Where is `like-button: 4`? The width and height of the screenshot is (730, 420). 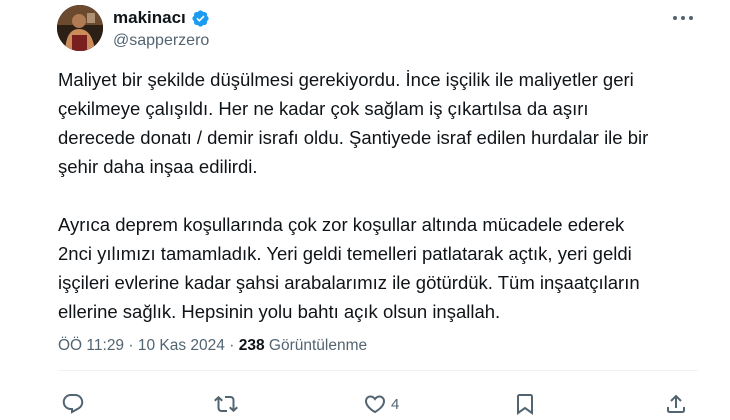 like-button: 4 is located at coordinates (381, 404).